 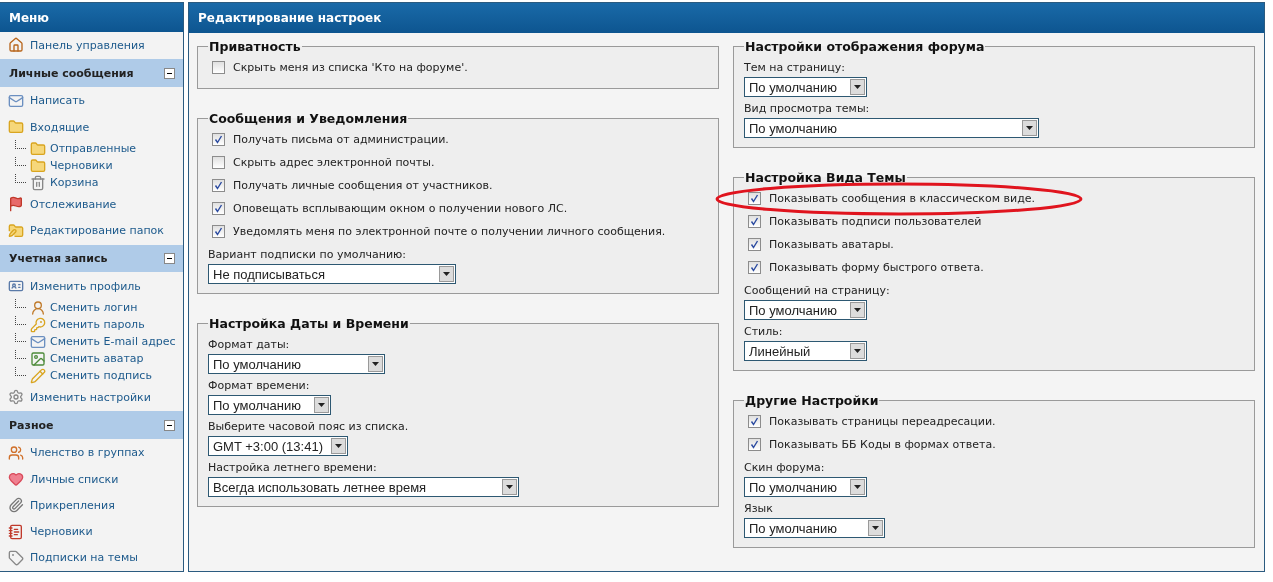 I want to click on menu-sublink: Сменить аватар, so click(x=91, y=359).